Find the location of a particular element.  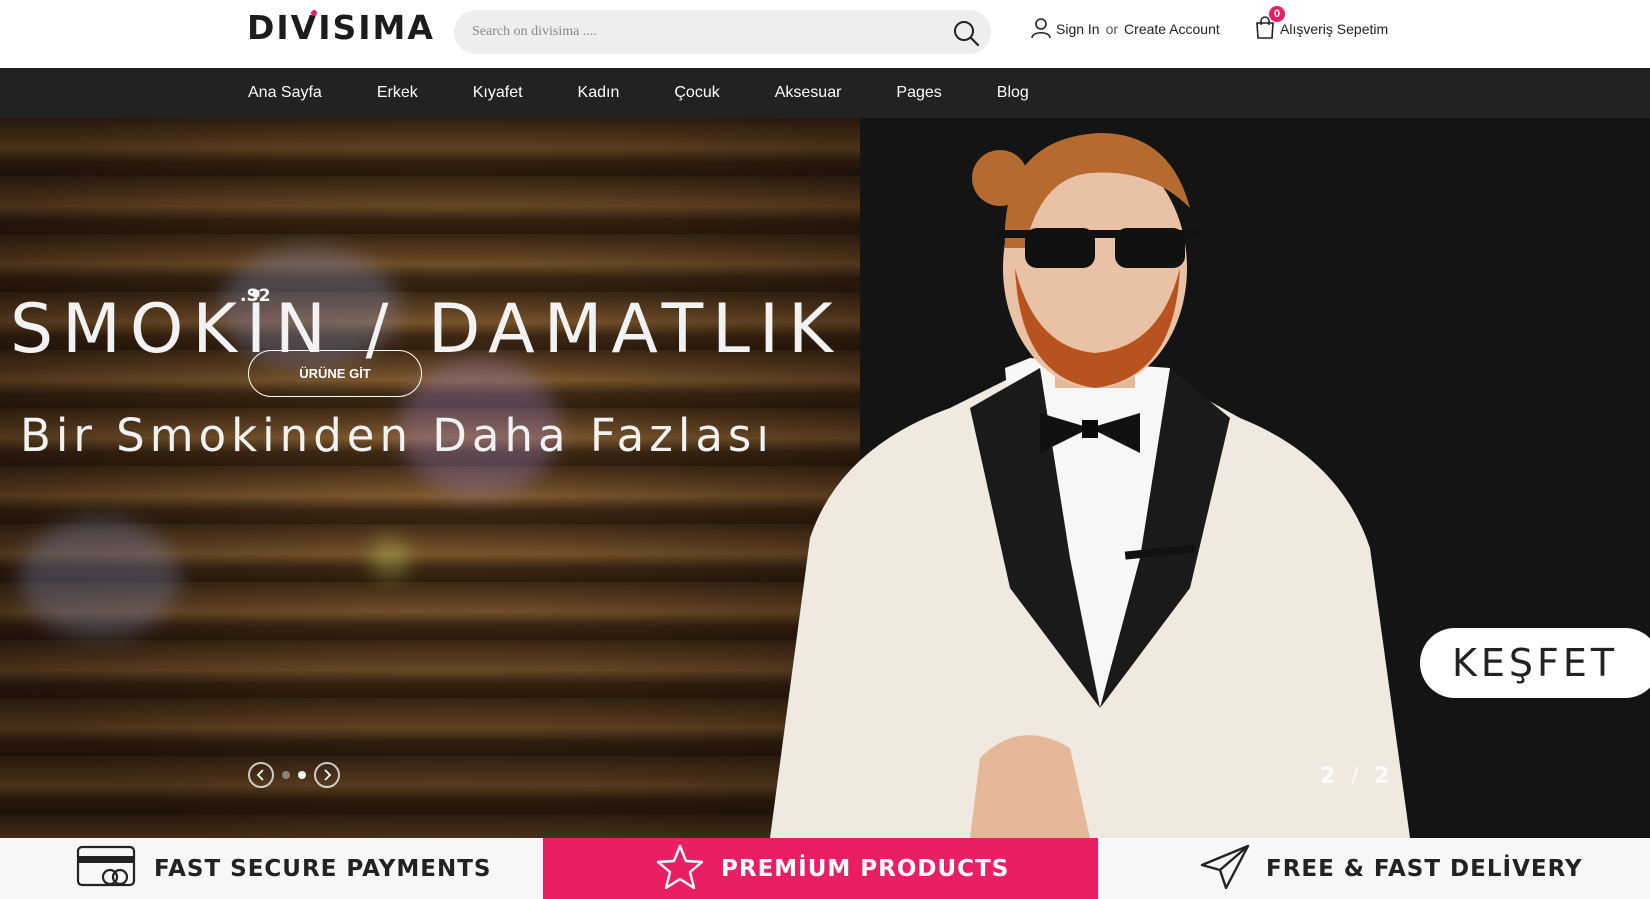

user-icon is located at coordinates (1041, 29).